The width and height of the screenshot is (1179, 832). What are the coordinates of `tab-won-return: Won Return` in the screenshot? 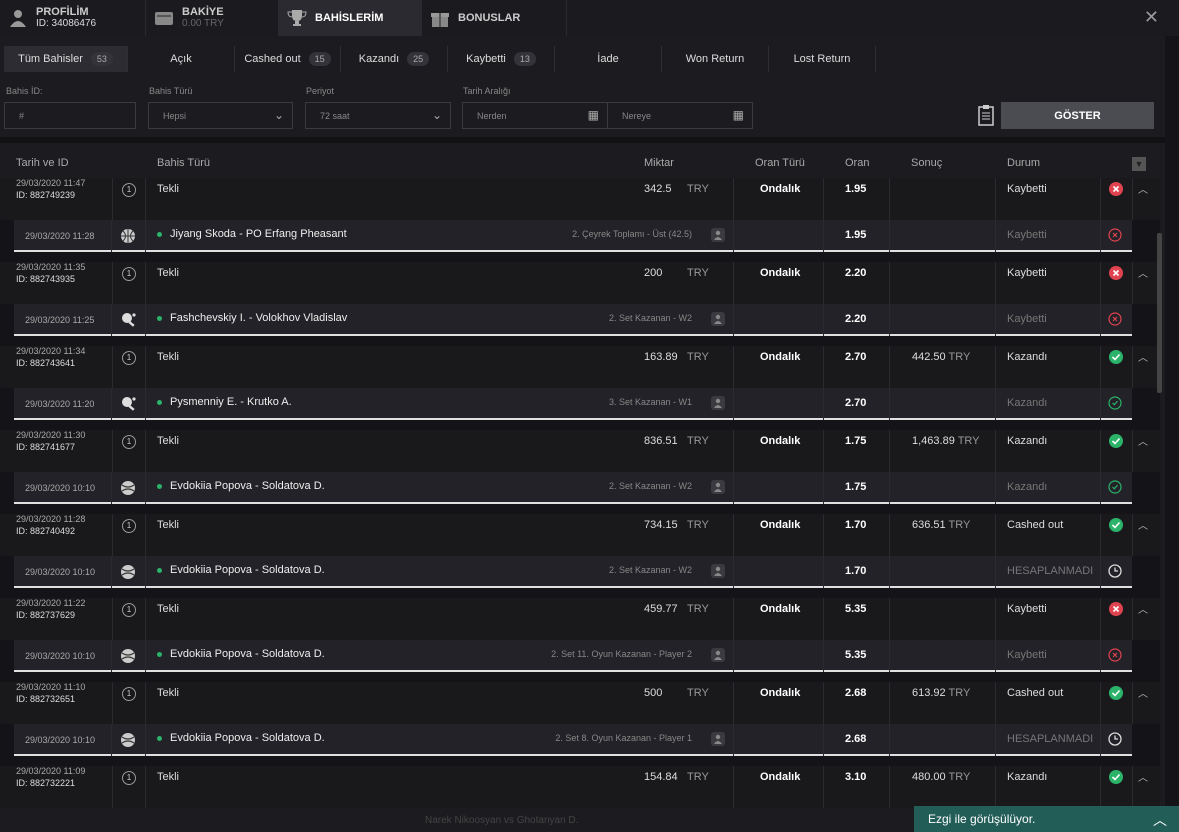 It's located at (715, 59).